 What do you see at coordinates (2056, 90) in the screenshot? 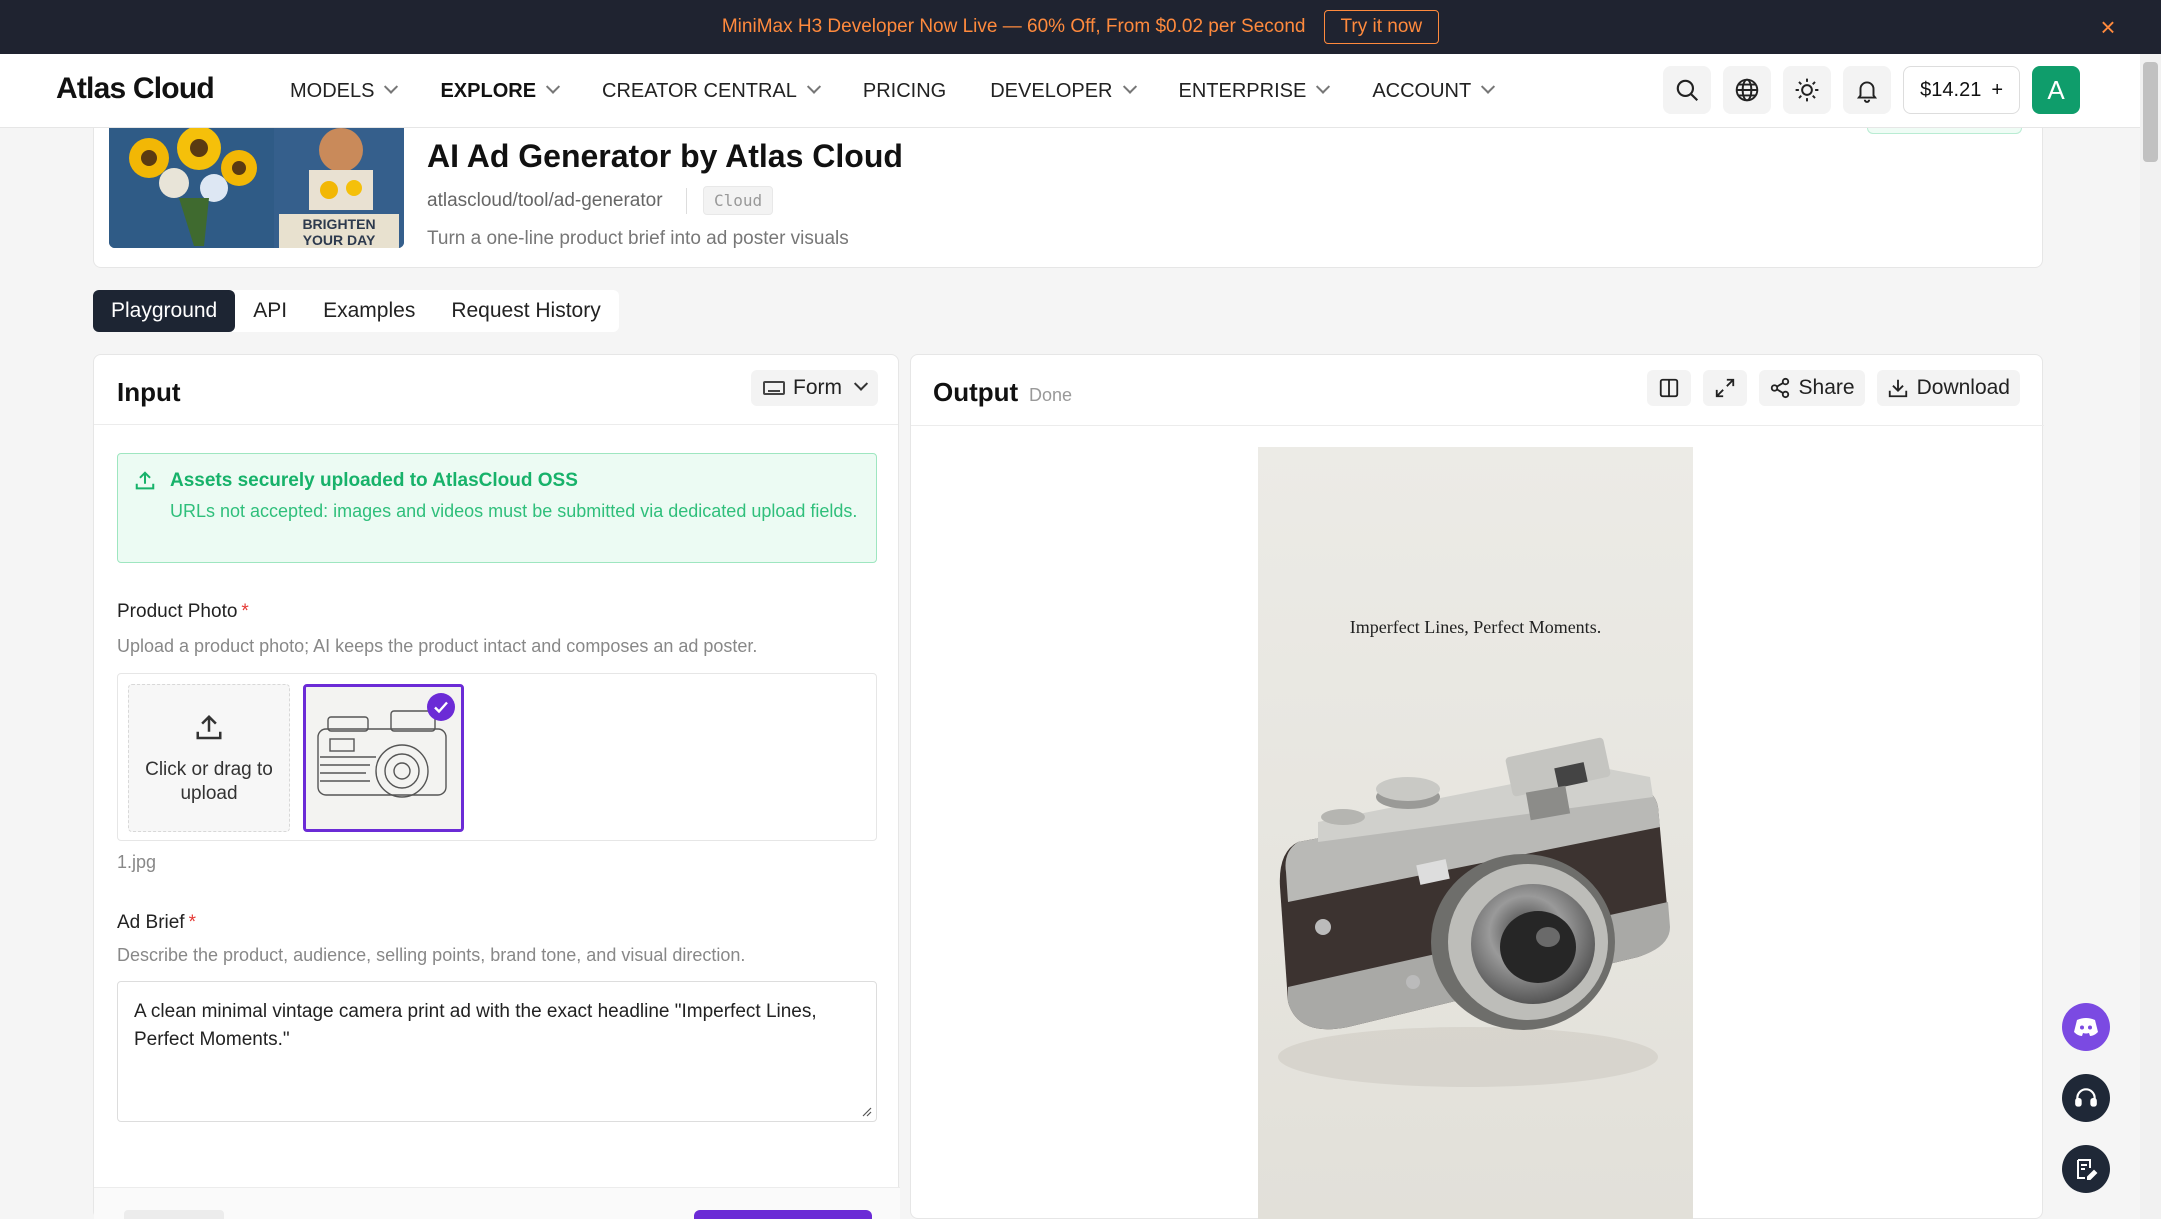
I see `avatar: A` at bounding box center [2056, 90].